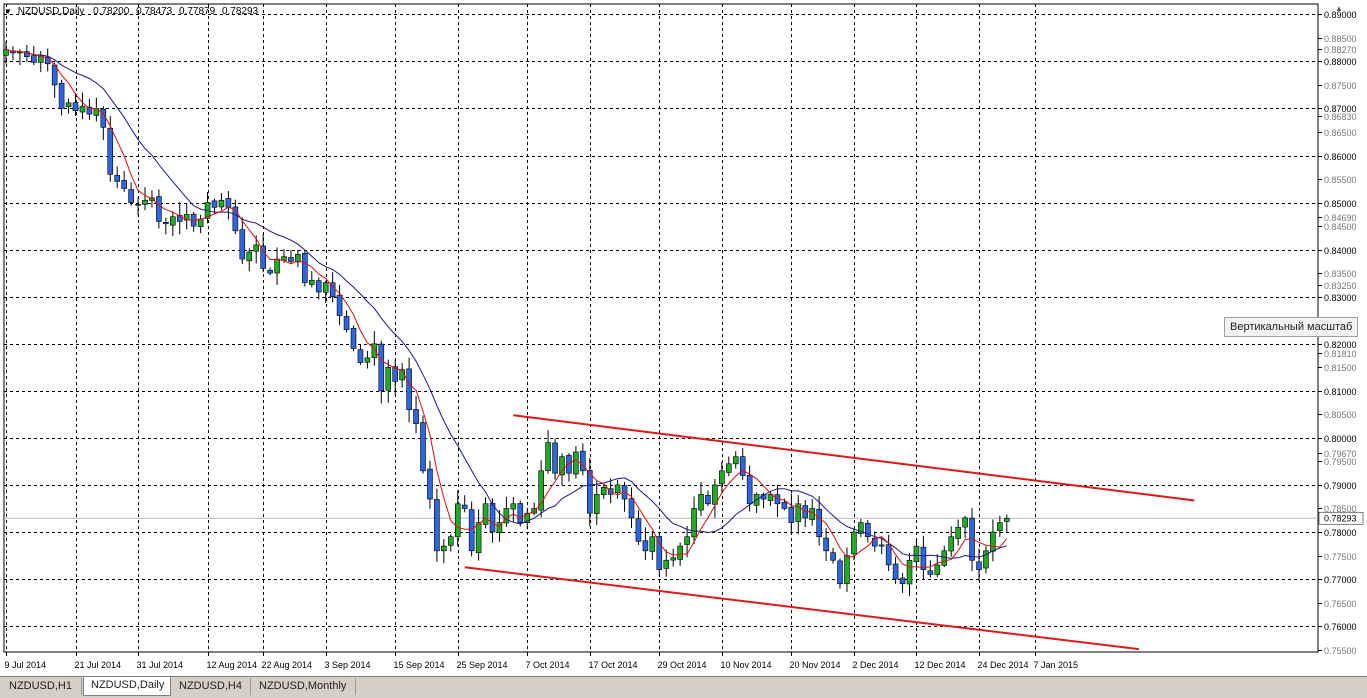 The width and height of the screenshot is (1367, 698). I want to click on y-tick-label: 0.76500, so click(1340, 604).